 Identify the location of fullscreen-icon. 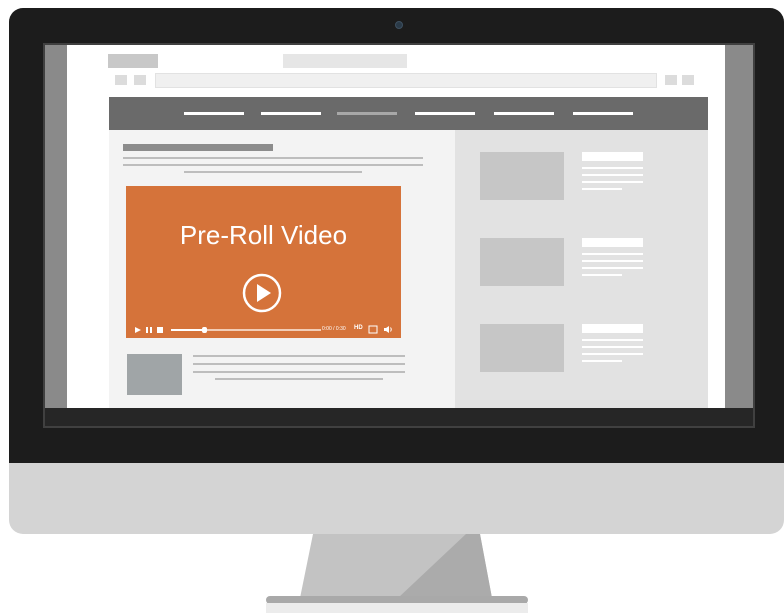
(373, 329).